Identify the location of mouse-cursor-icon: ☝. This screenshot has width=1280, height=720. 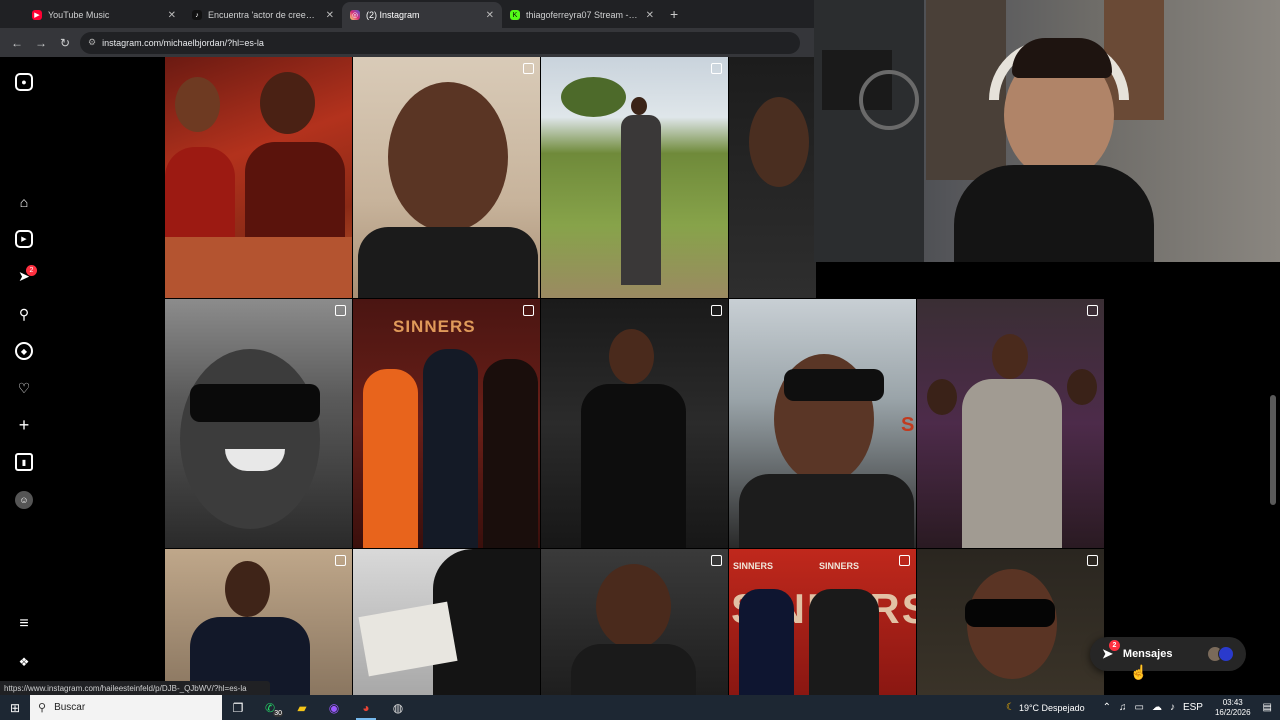
(1139, 672).